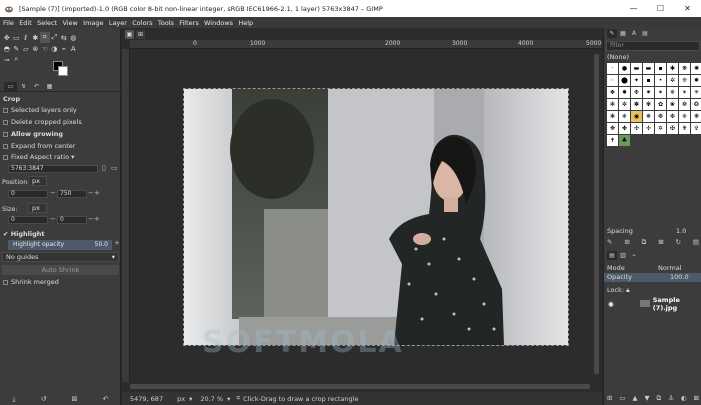 This screenshot has height=405, width=701. Describe the element at coordinates (612, 128) in the screenshot. I see `brush-item: ✥` at that location.